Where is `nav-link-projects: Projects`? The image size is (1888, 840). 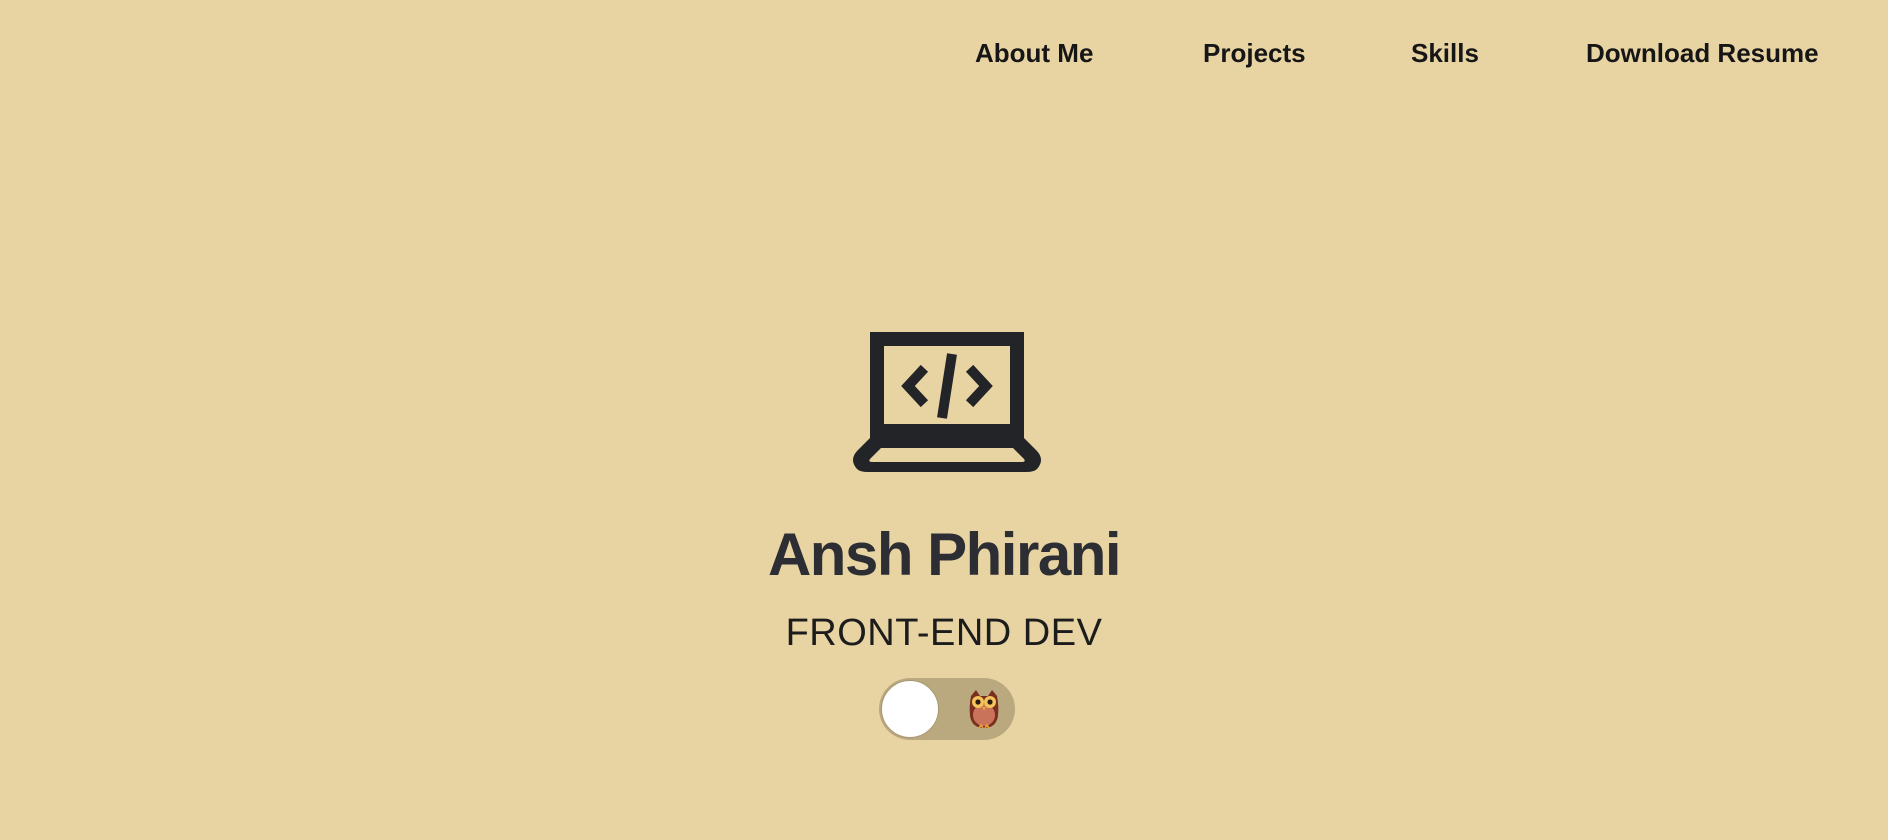 nav-link-projects: Projects is located at coordinates (1254, 53).